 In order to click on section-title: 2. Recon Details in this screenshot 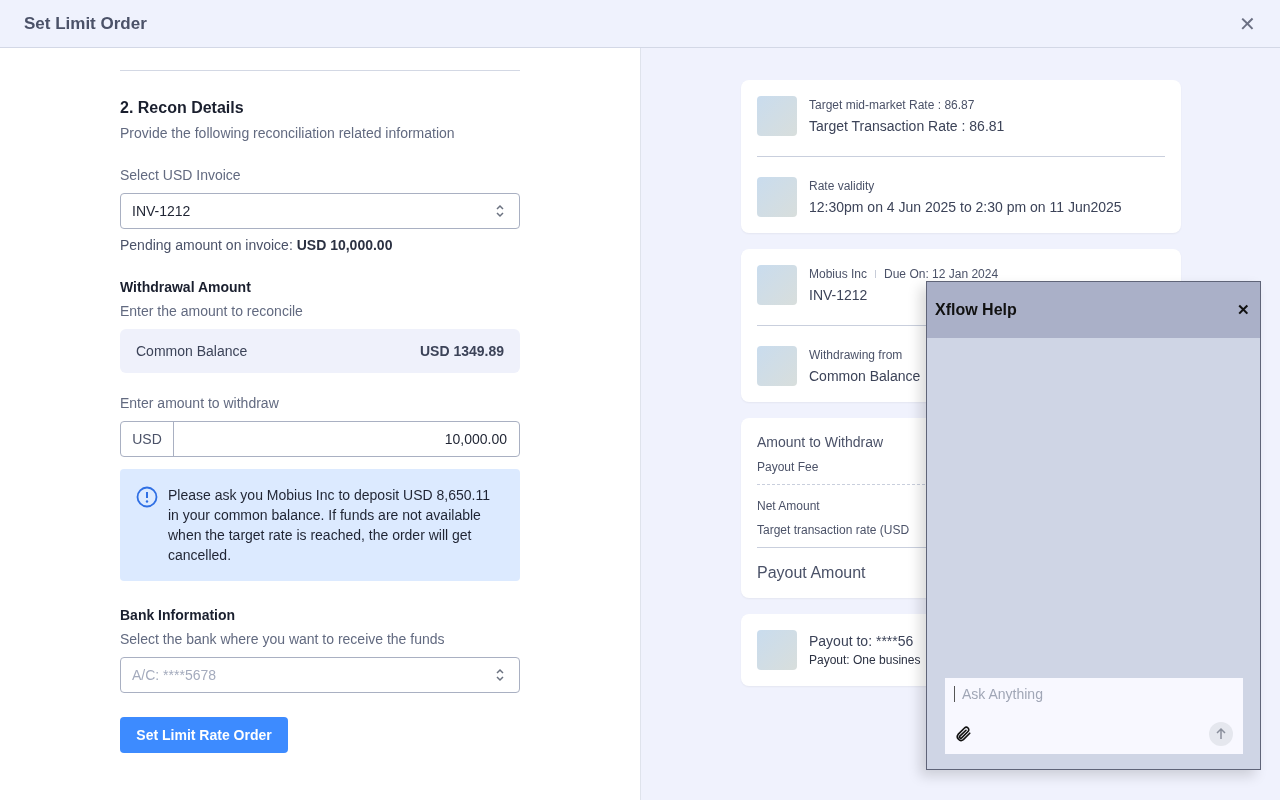, I will do `click(182, 108)`.